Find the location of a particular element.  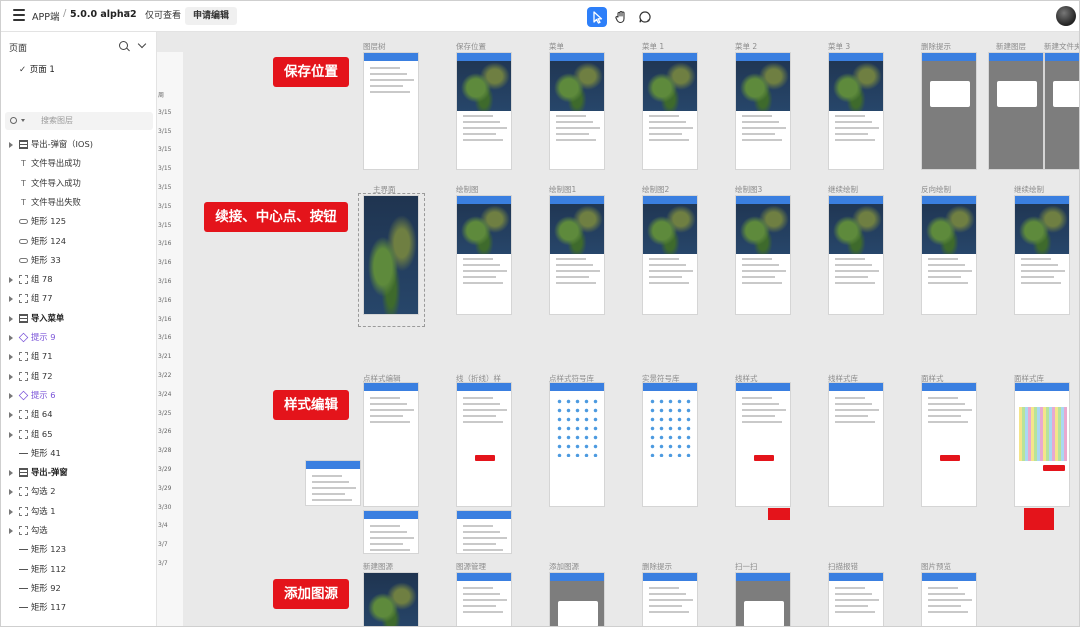

frame-label: 菜单 3 is located at coordinates (839, 46).